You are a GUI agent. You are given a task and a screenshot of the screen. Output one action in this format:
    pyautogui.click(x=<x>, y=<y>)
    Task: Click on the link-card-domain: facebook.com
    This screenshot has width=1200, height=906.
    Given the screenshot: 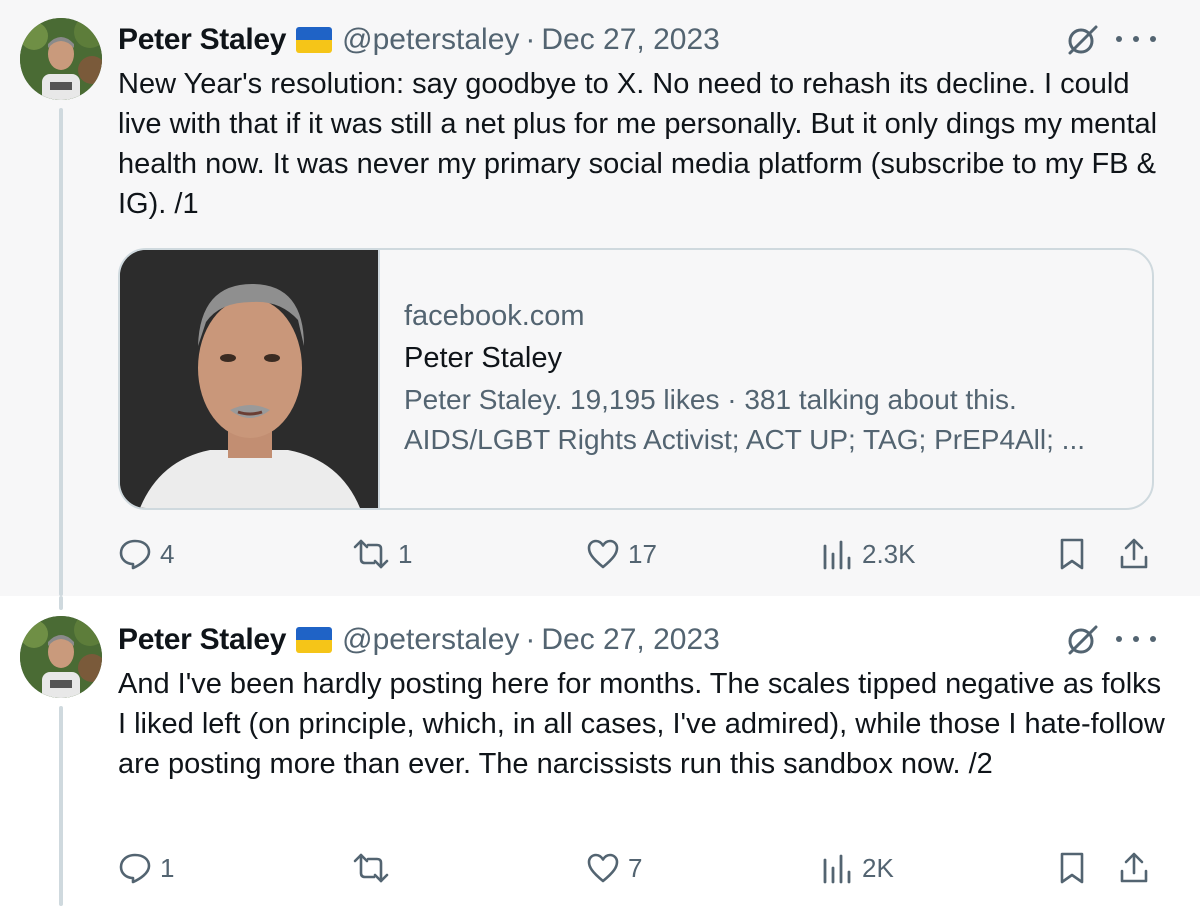 What is the action you would take?
    pyautogui.click(x=494, y=316)
    